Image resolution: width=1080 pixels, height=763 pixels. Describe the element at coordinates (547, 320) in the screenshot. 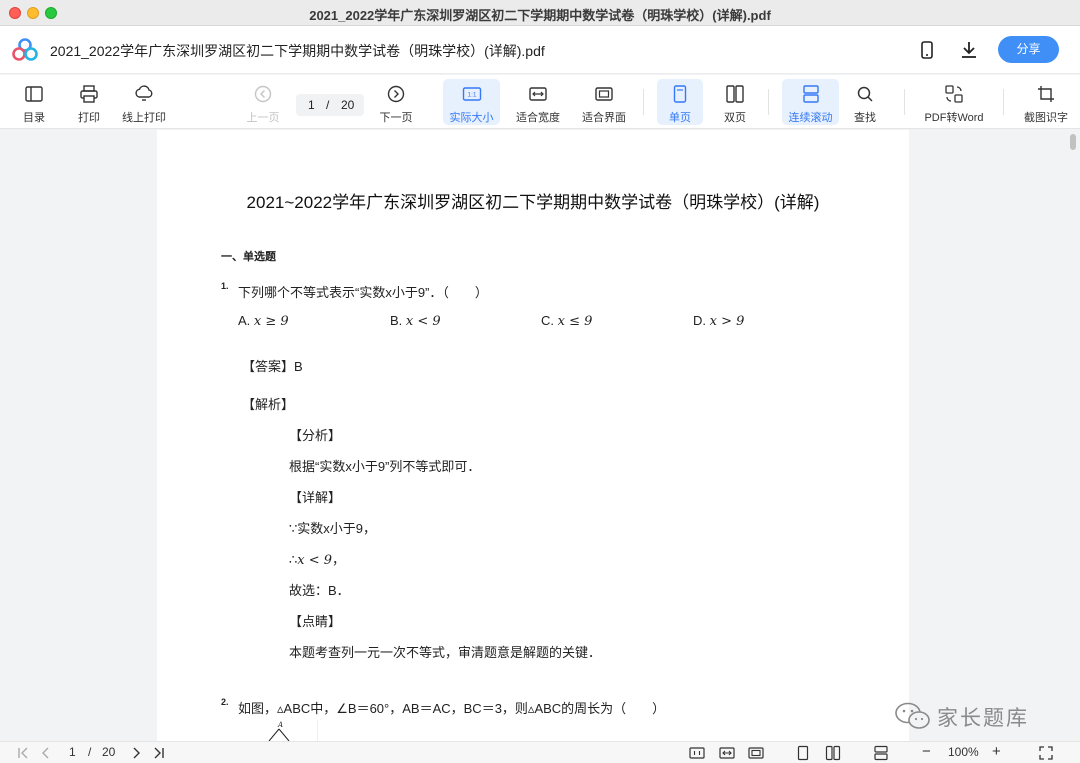

I see `option-letter: C.` at that location.